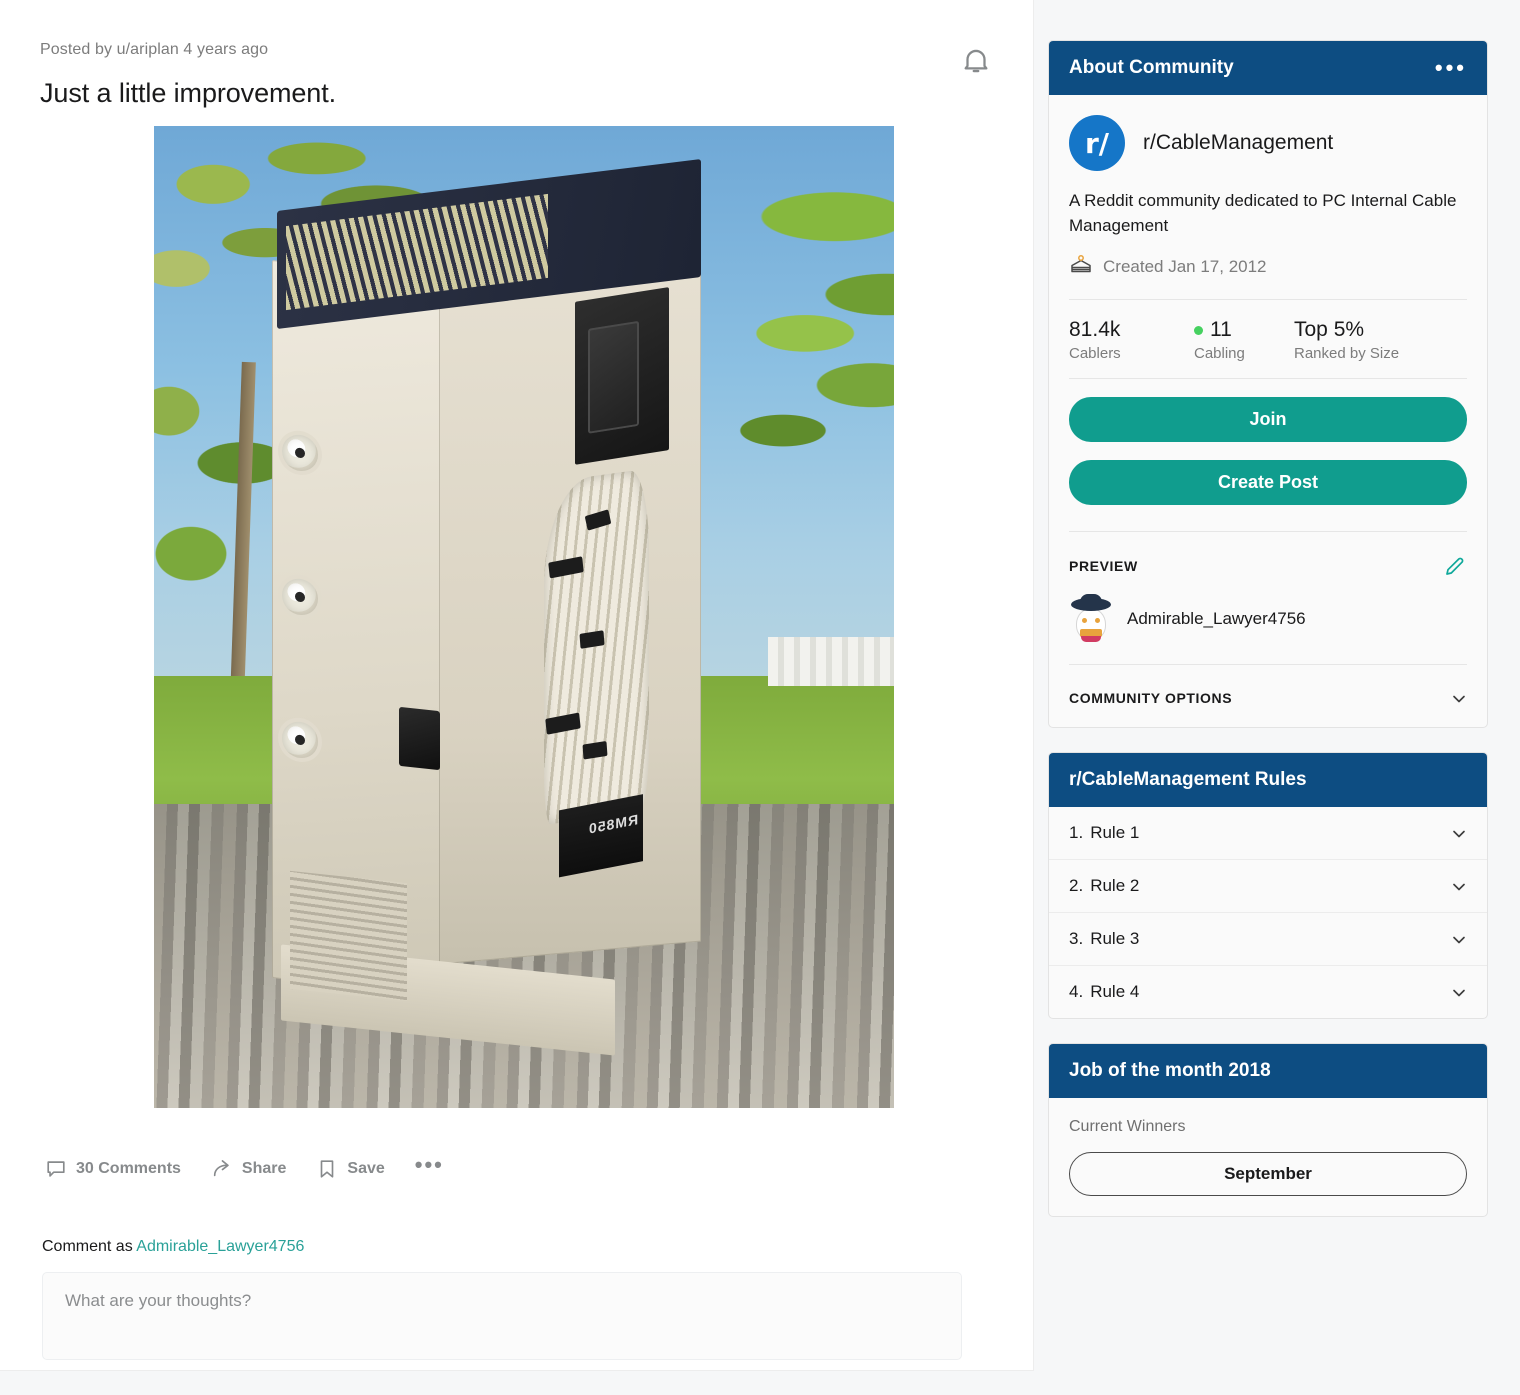 The image size is (1520, 1395). Describe the element at coordinates (1097, 143) in the screenshot. I see `subreddit-logo-icon: r/` at that location.